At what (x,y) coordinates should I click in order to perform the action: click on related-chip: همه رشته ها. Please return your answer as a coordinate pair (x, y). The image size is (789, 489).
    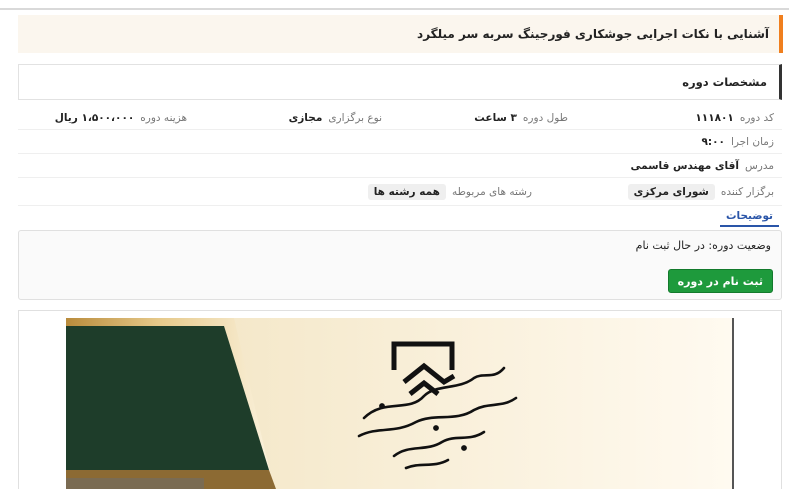
    Looking at the image, I should click on (406, 191).